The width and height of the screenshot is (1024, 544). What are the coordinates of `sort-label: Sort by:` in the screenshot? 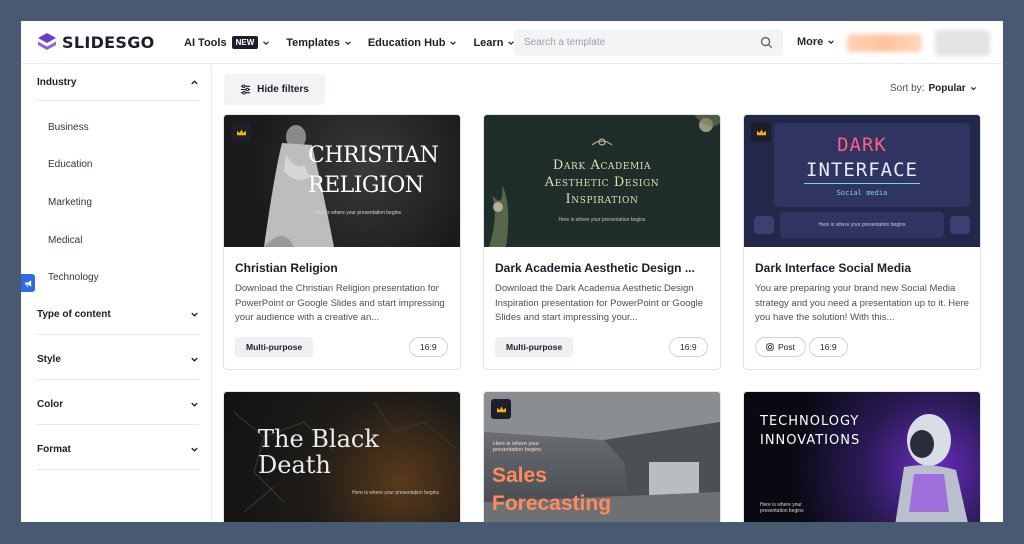 It's located at (907, 88).